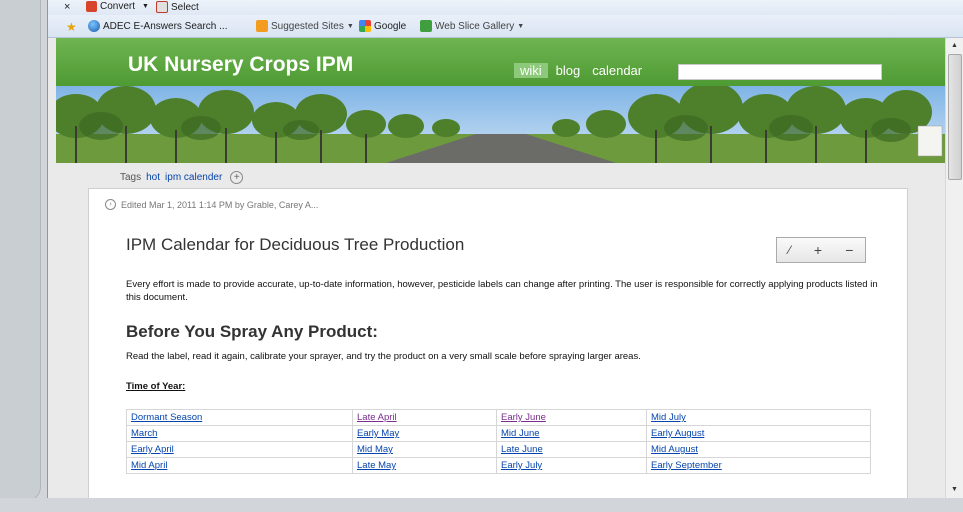 The image size is (963, 512). I want to click on calendar-link: Early July, so click(521, 465).